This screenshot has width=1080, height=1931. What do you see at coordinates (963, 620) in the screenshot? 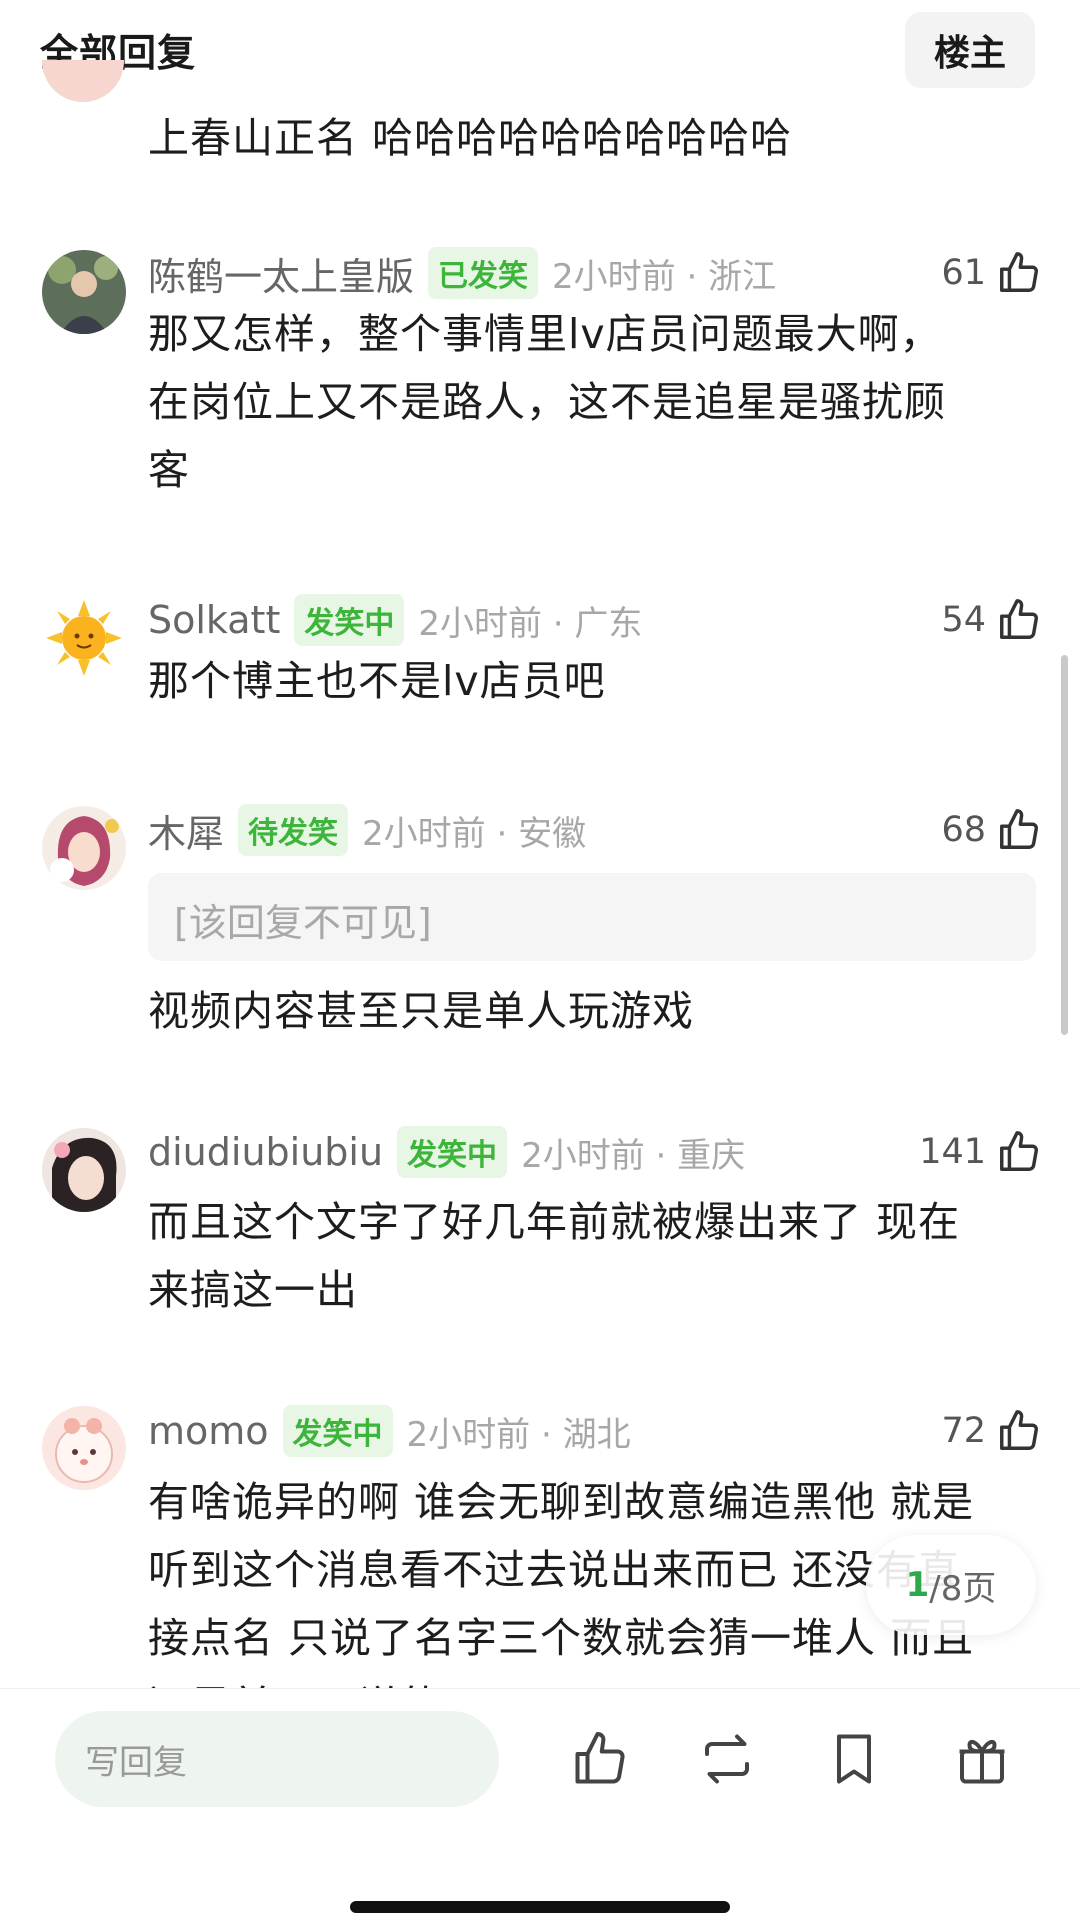
I see `like-count: 54` at bounding box center [963, 620].